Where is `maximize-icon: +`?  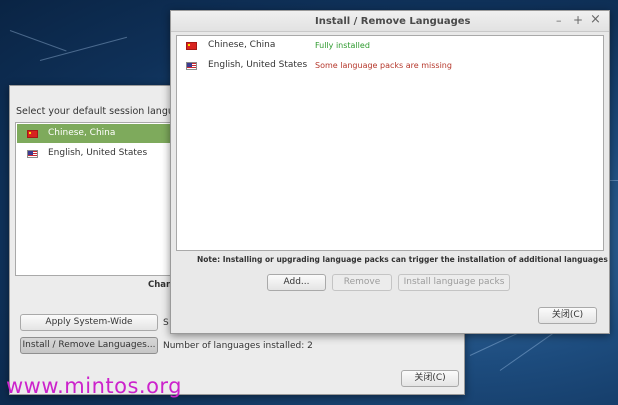
maximize-icon: + is located at coordinates (578, 20).